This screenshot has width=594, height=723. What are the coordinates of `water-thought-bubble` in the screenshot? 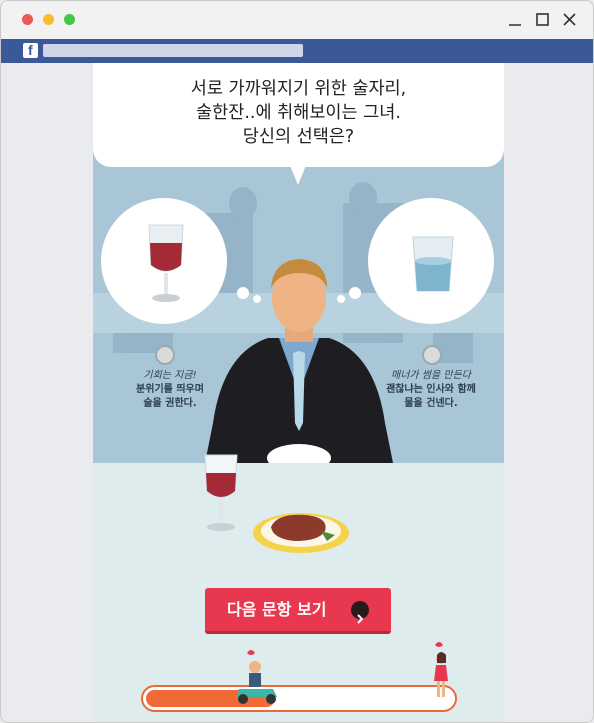 It's located at (414, 267).